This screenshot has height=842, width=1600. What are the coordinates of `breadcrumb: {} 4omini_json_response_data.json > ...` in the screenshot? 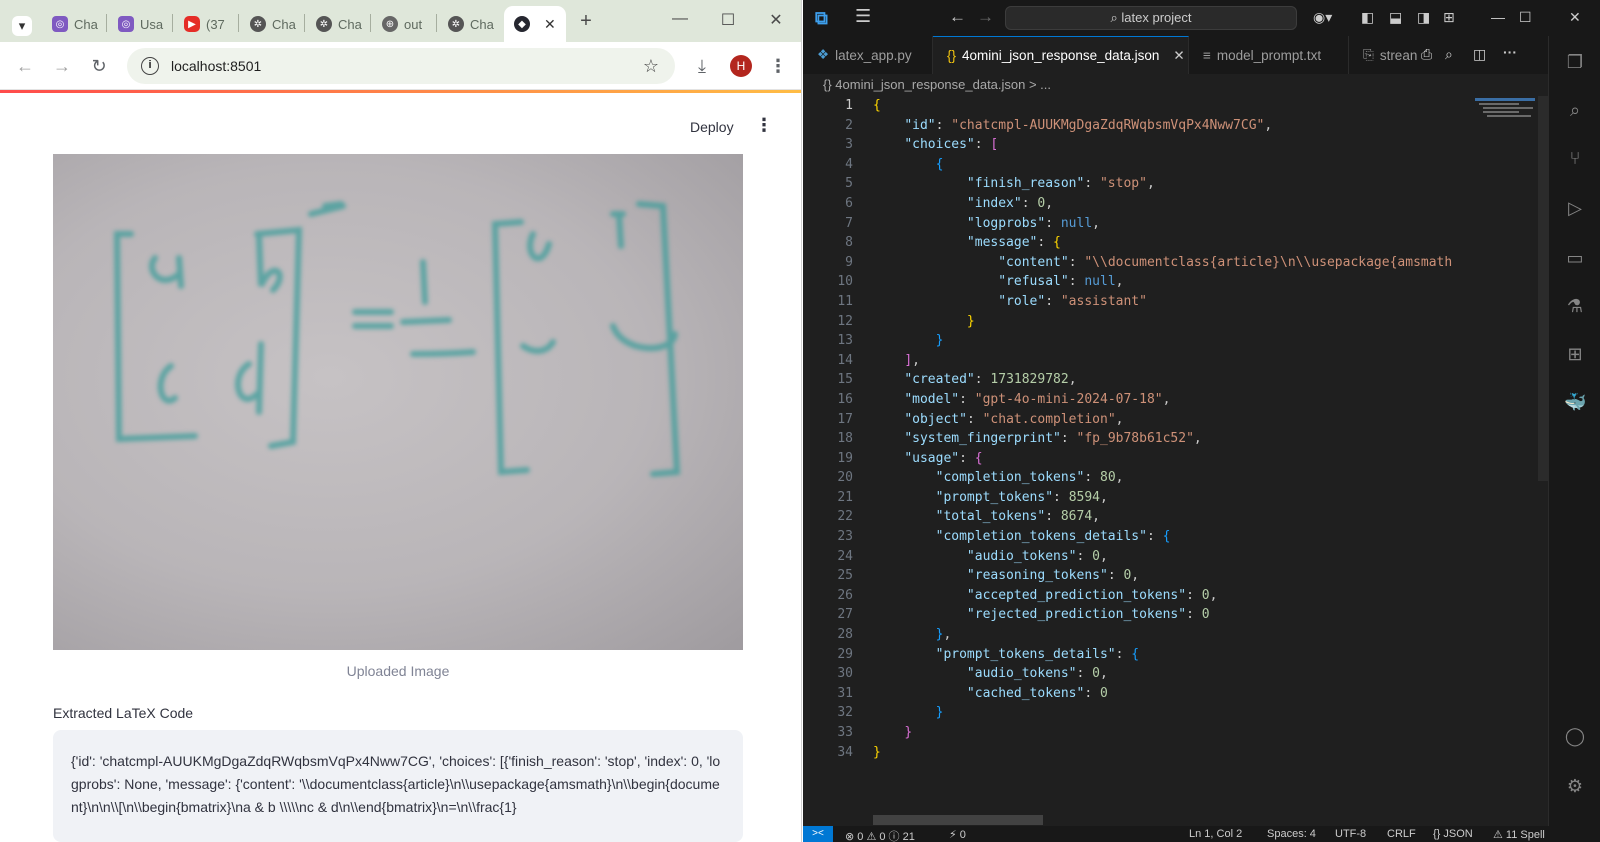 It's located at (937, 84).